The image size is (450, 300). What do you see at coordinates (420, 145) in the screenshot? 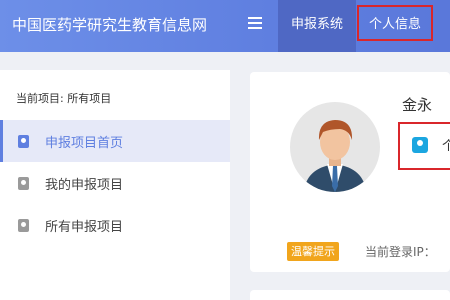
I see `person-icon` at bounding box center [420, 145].